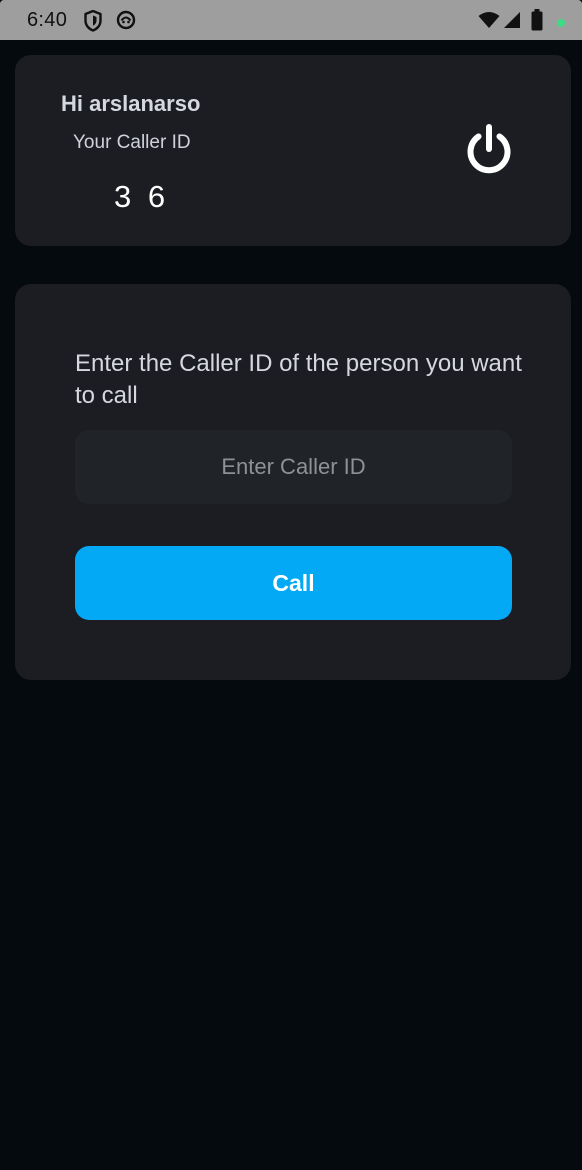 The image size is (582, 1170). What do you see at coordinates (126, 22) in the screenshot?
I see `app-notification-icon` at bounding box center [126, 22].